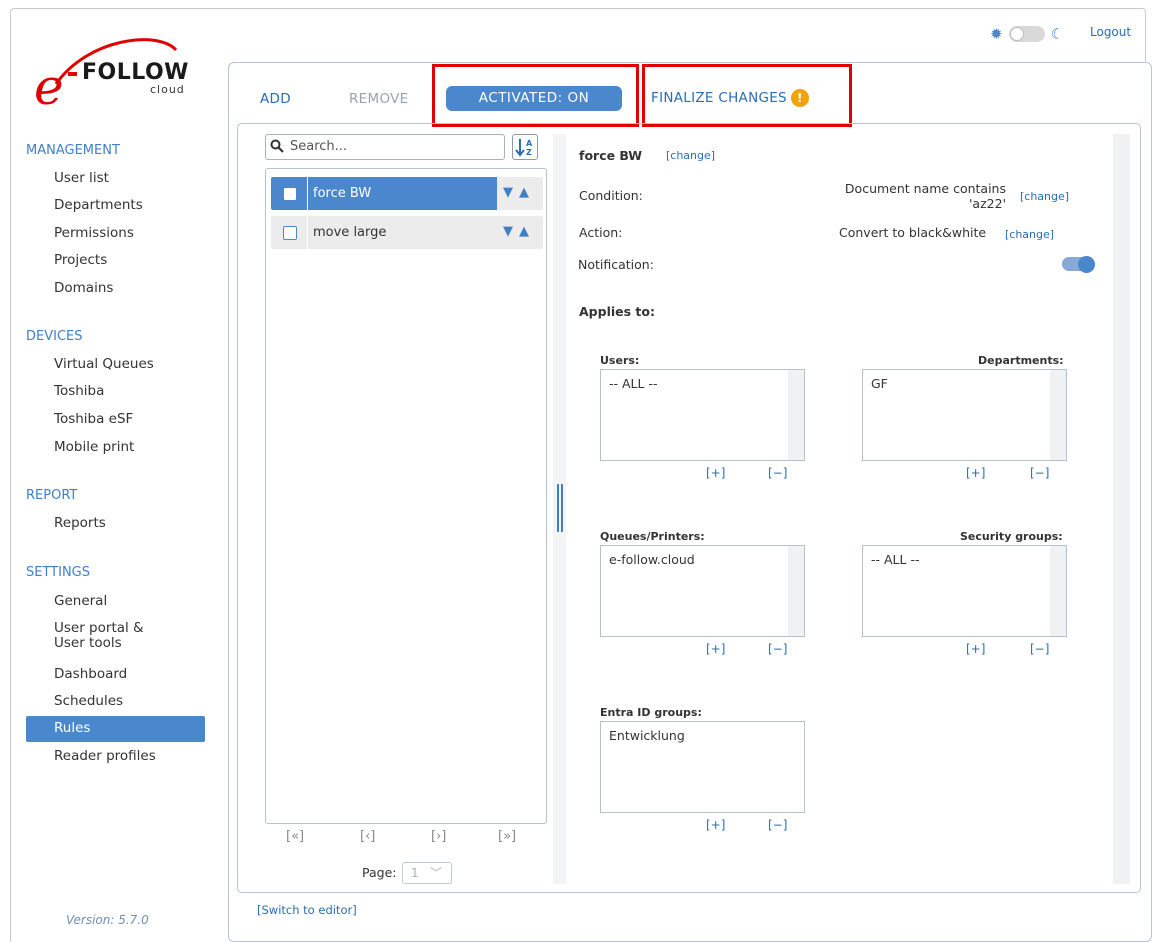 This screenshot has height=942, width=1156. What do you see at coordinates (49, 87) in the screenshot?
I see `svg-text: e` at bounding box center [49, 87].